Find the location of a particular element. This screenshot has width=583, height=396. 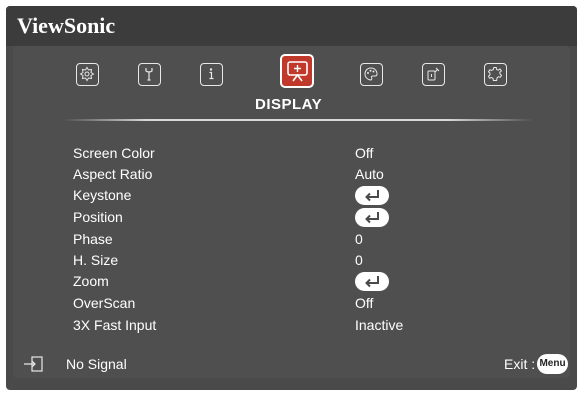

menu-row-screen-color: Screen Color Off is located at coordinates (293, 155).